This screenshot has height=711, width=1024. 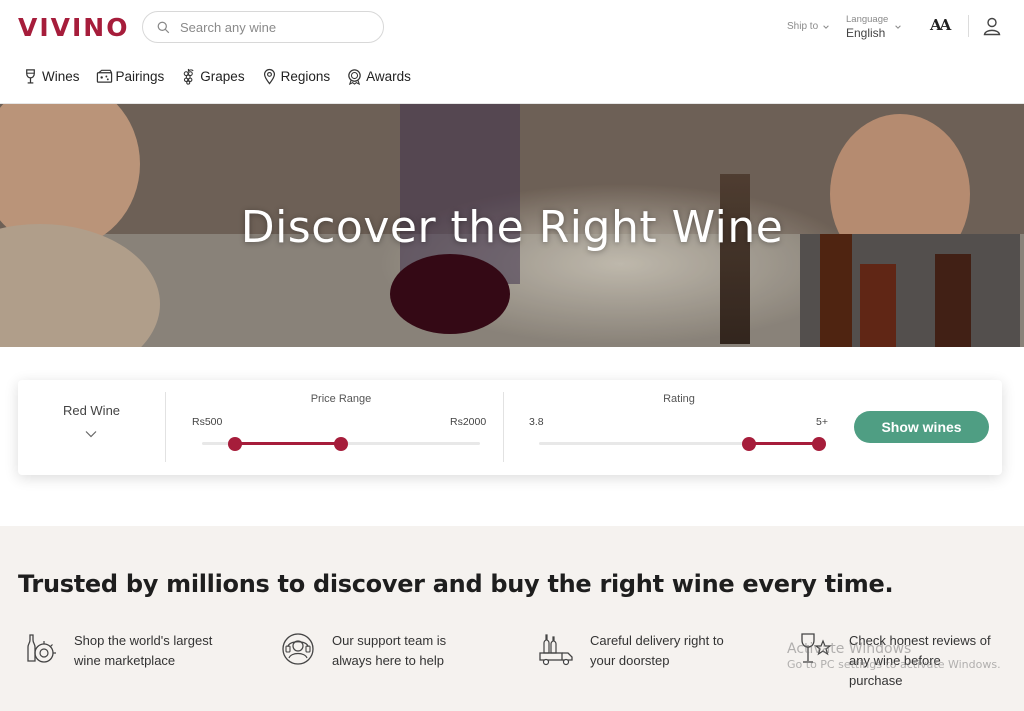 I want to click on nav-item-pairings: Pairings, so click(x=130, y=76).